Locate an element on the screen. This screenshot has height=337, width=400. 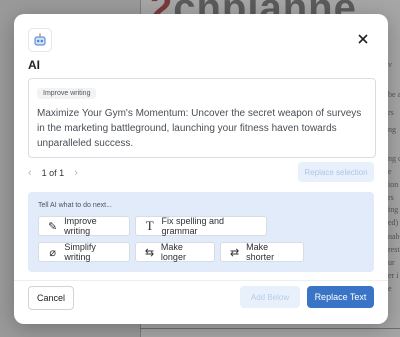
make-shorter-button: ⇄ Make shorter is located at coordinates (262, 252).